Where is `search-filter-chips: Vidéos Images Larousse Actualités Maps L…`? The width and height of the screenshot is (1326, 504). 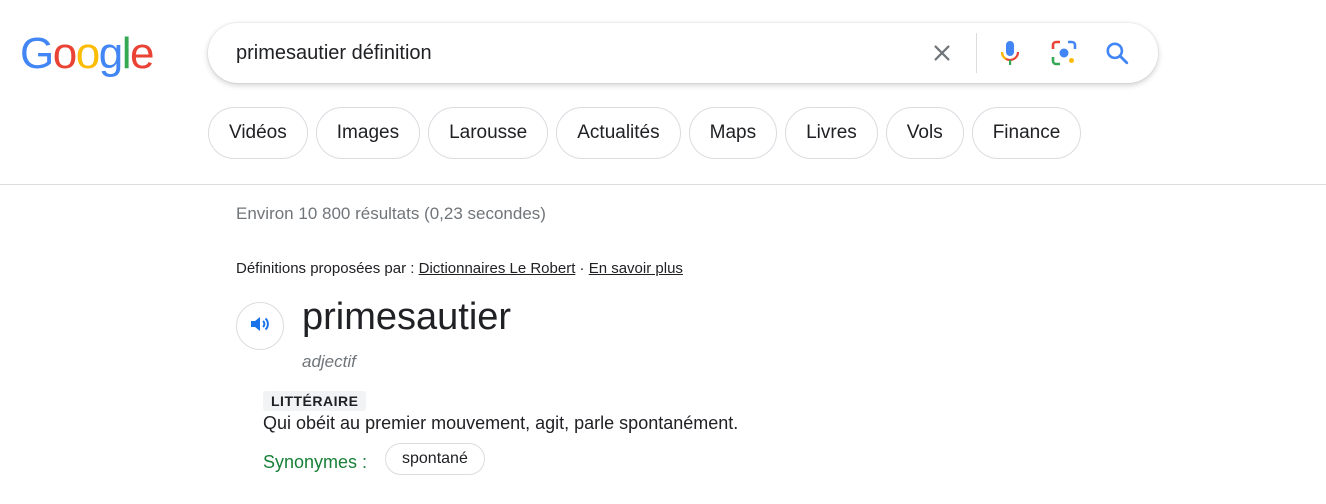 search-filter-chips: Vidéos Images Larousse Actualités Maps L… is located at coordinates (645, 133).